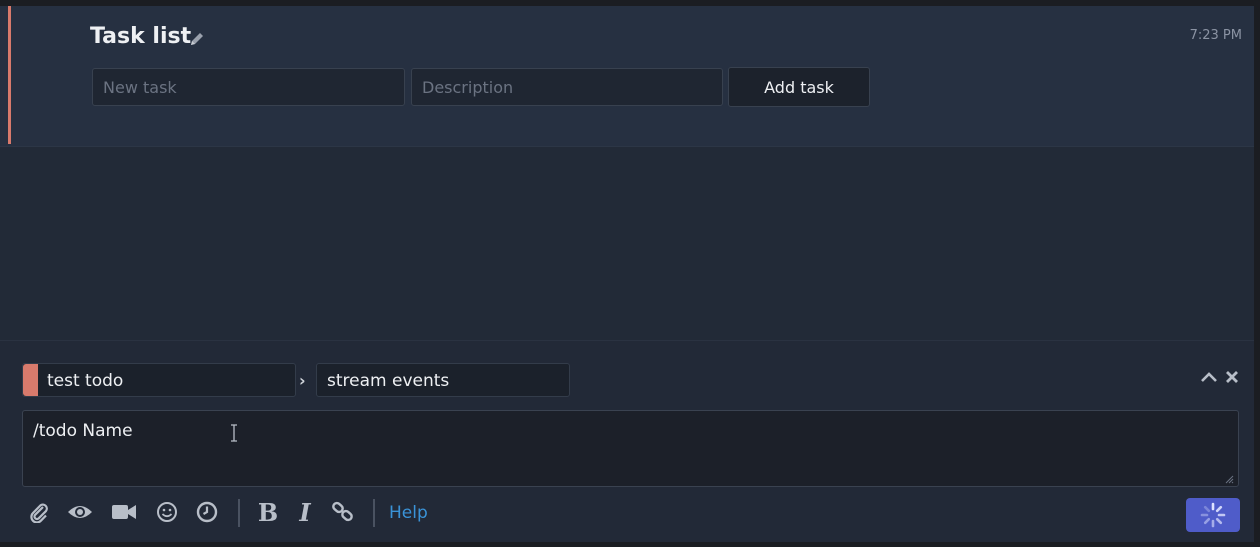  What do you see at coordinates (268, 512) in the screenshot?
I see `bold-icon: B` at bounding box center [268, 512].